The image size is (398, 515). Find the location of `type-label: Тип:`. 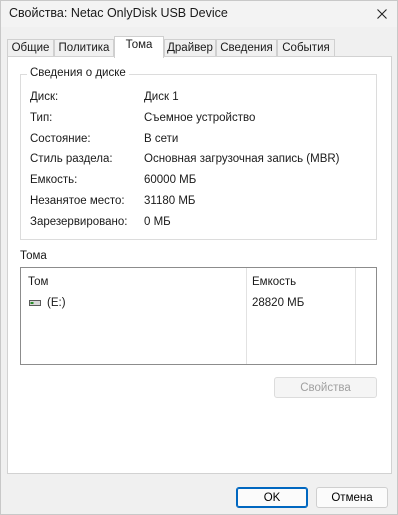

type-label: Тип: is located at coordinates (41, 118).